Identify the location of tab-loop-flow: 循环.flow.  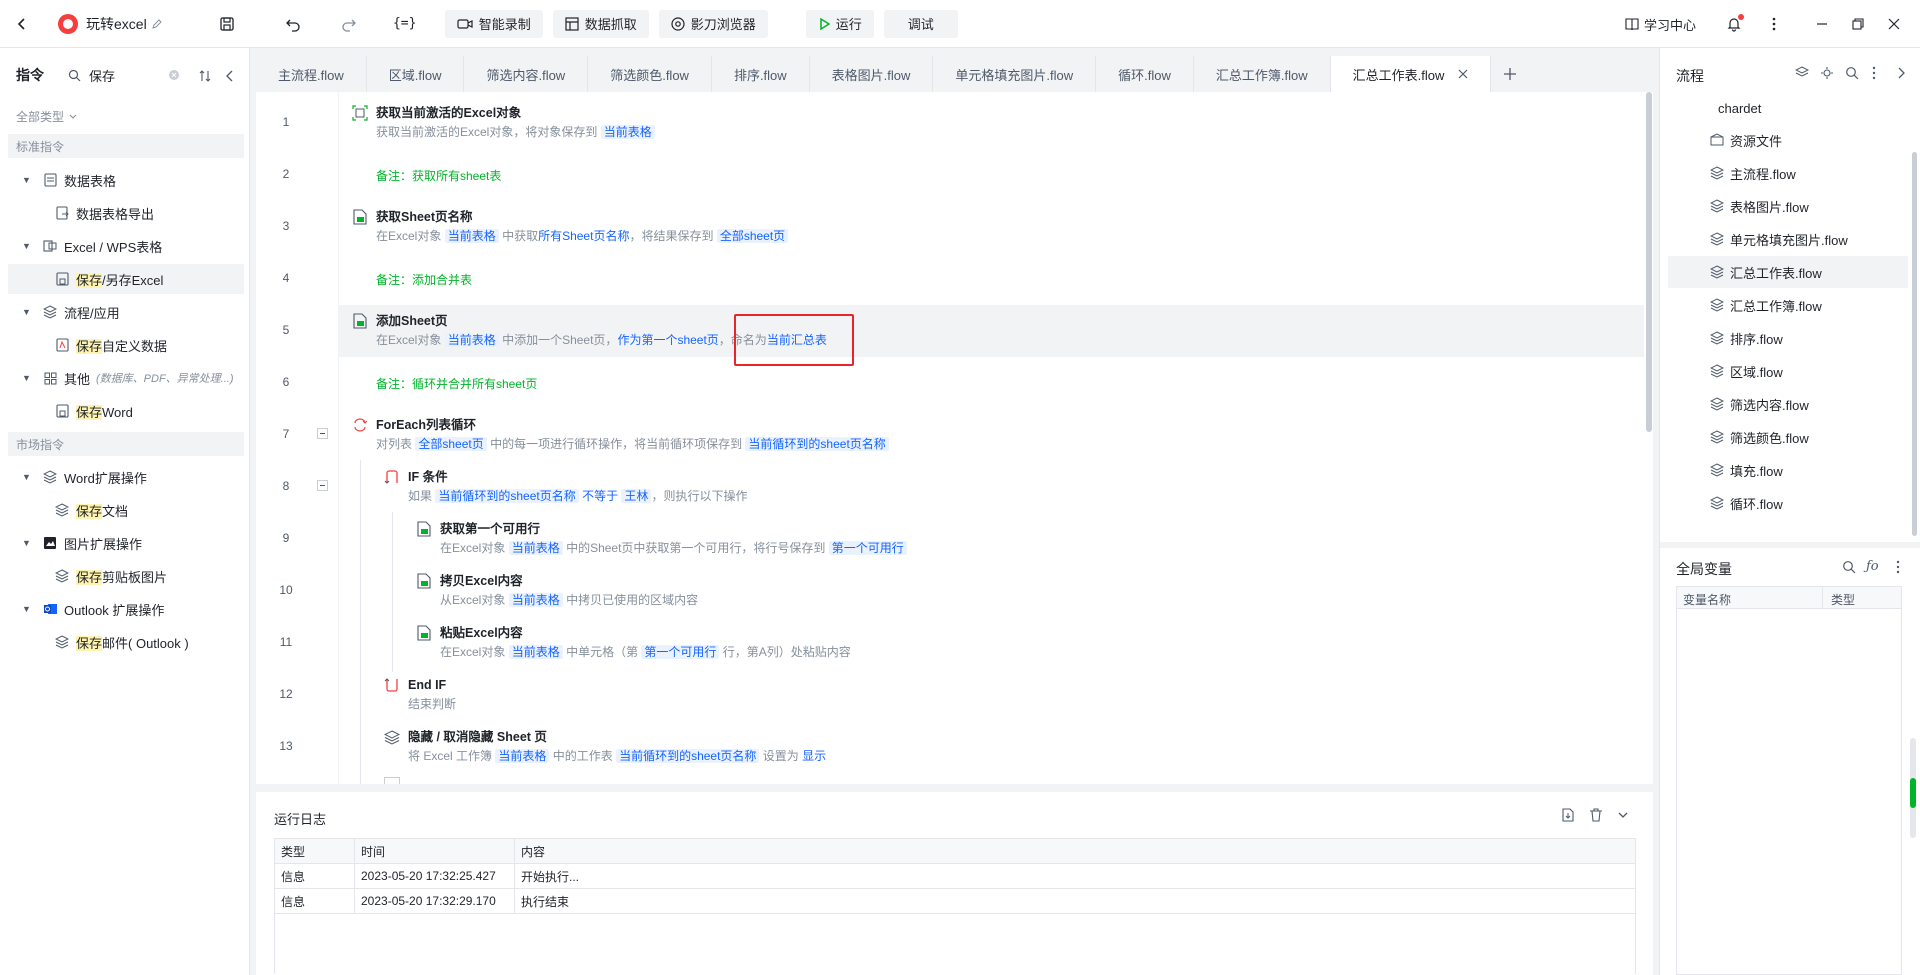
(1145, 74).